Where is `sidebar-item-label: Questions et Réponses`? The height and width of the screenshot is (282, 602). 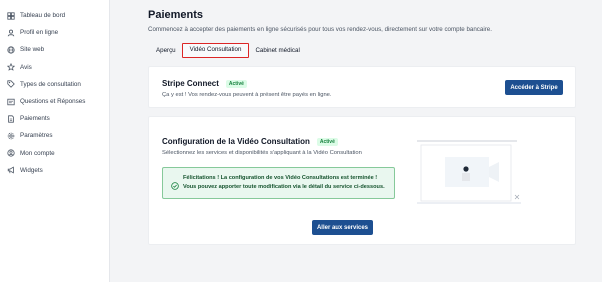
sidebar-item-label: Questions et Réponses is located at coordinates (53, 102).